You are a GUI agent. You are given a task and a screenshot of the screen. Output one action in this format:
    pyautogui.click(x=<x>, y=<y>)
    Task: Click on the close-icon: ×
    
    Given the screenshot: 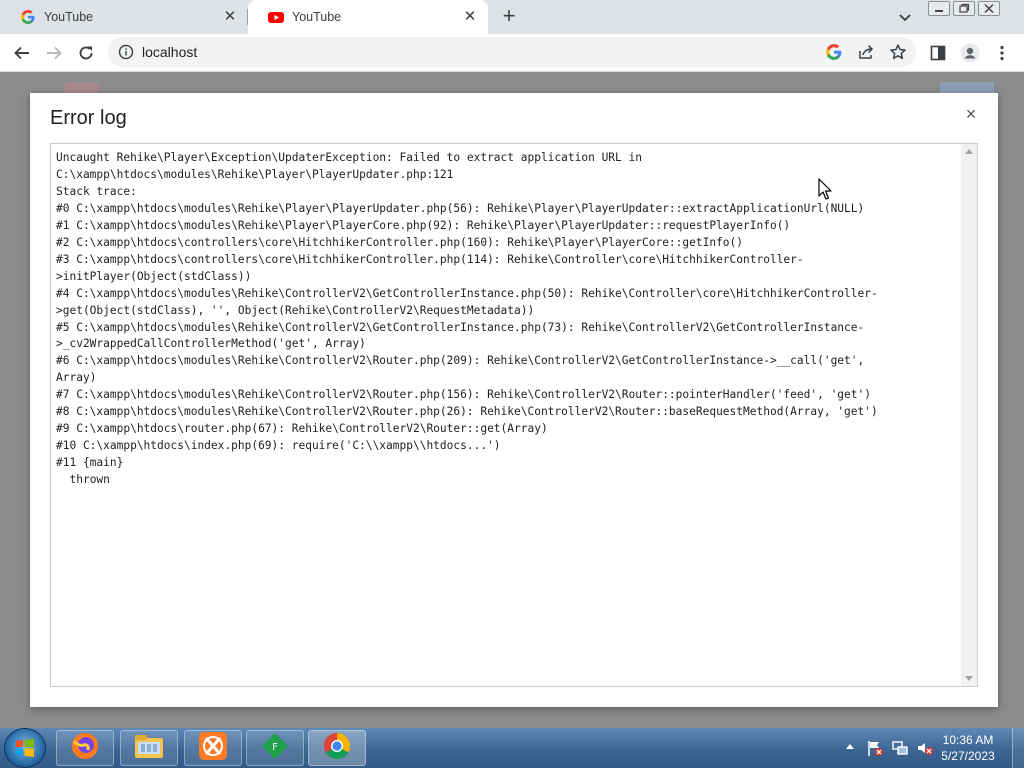 What is the action you would take?
    pyautogui.click(x=971, y=114)
    